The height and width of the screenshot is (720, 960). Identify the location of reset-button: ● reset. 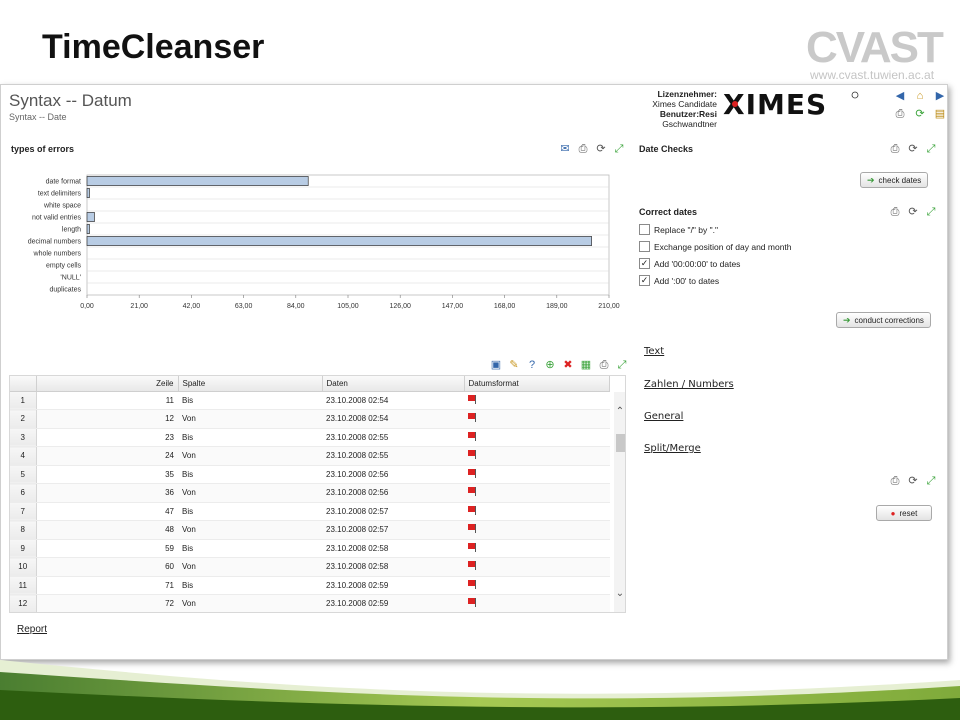
(904, 513).